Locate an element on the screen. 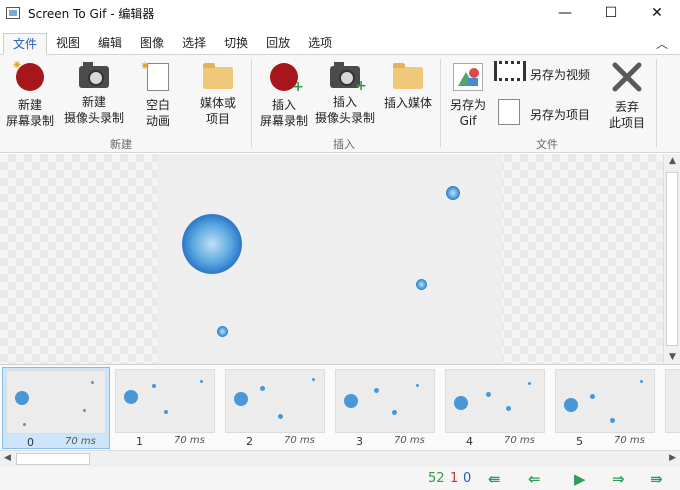  tab-playback: 回放 is located at coordinates (278, 44).